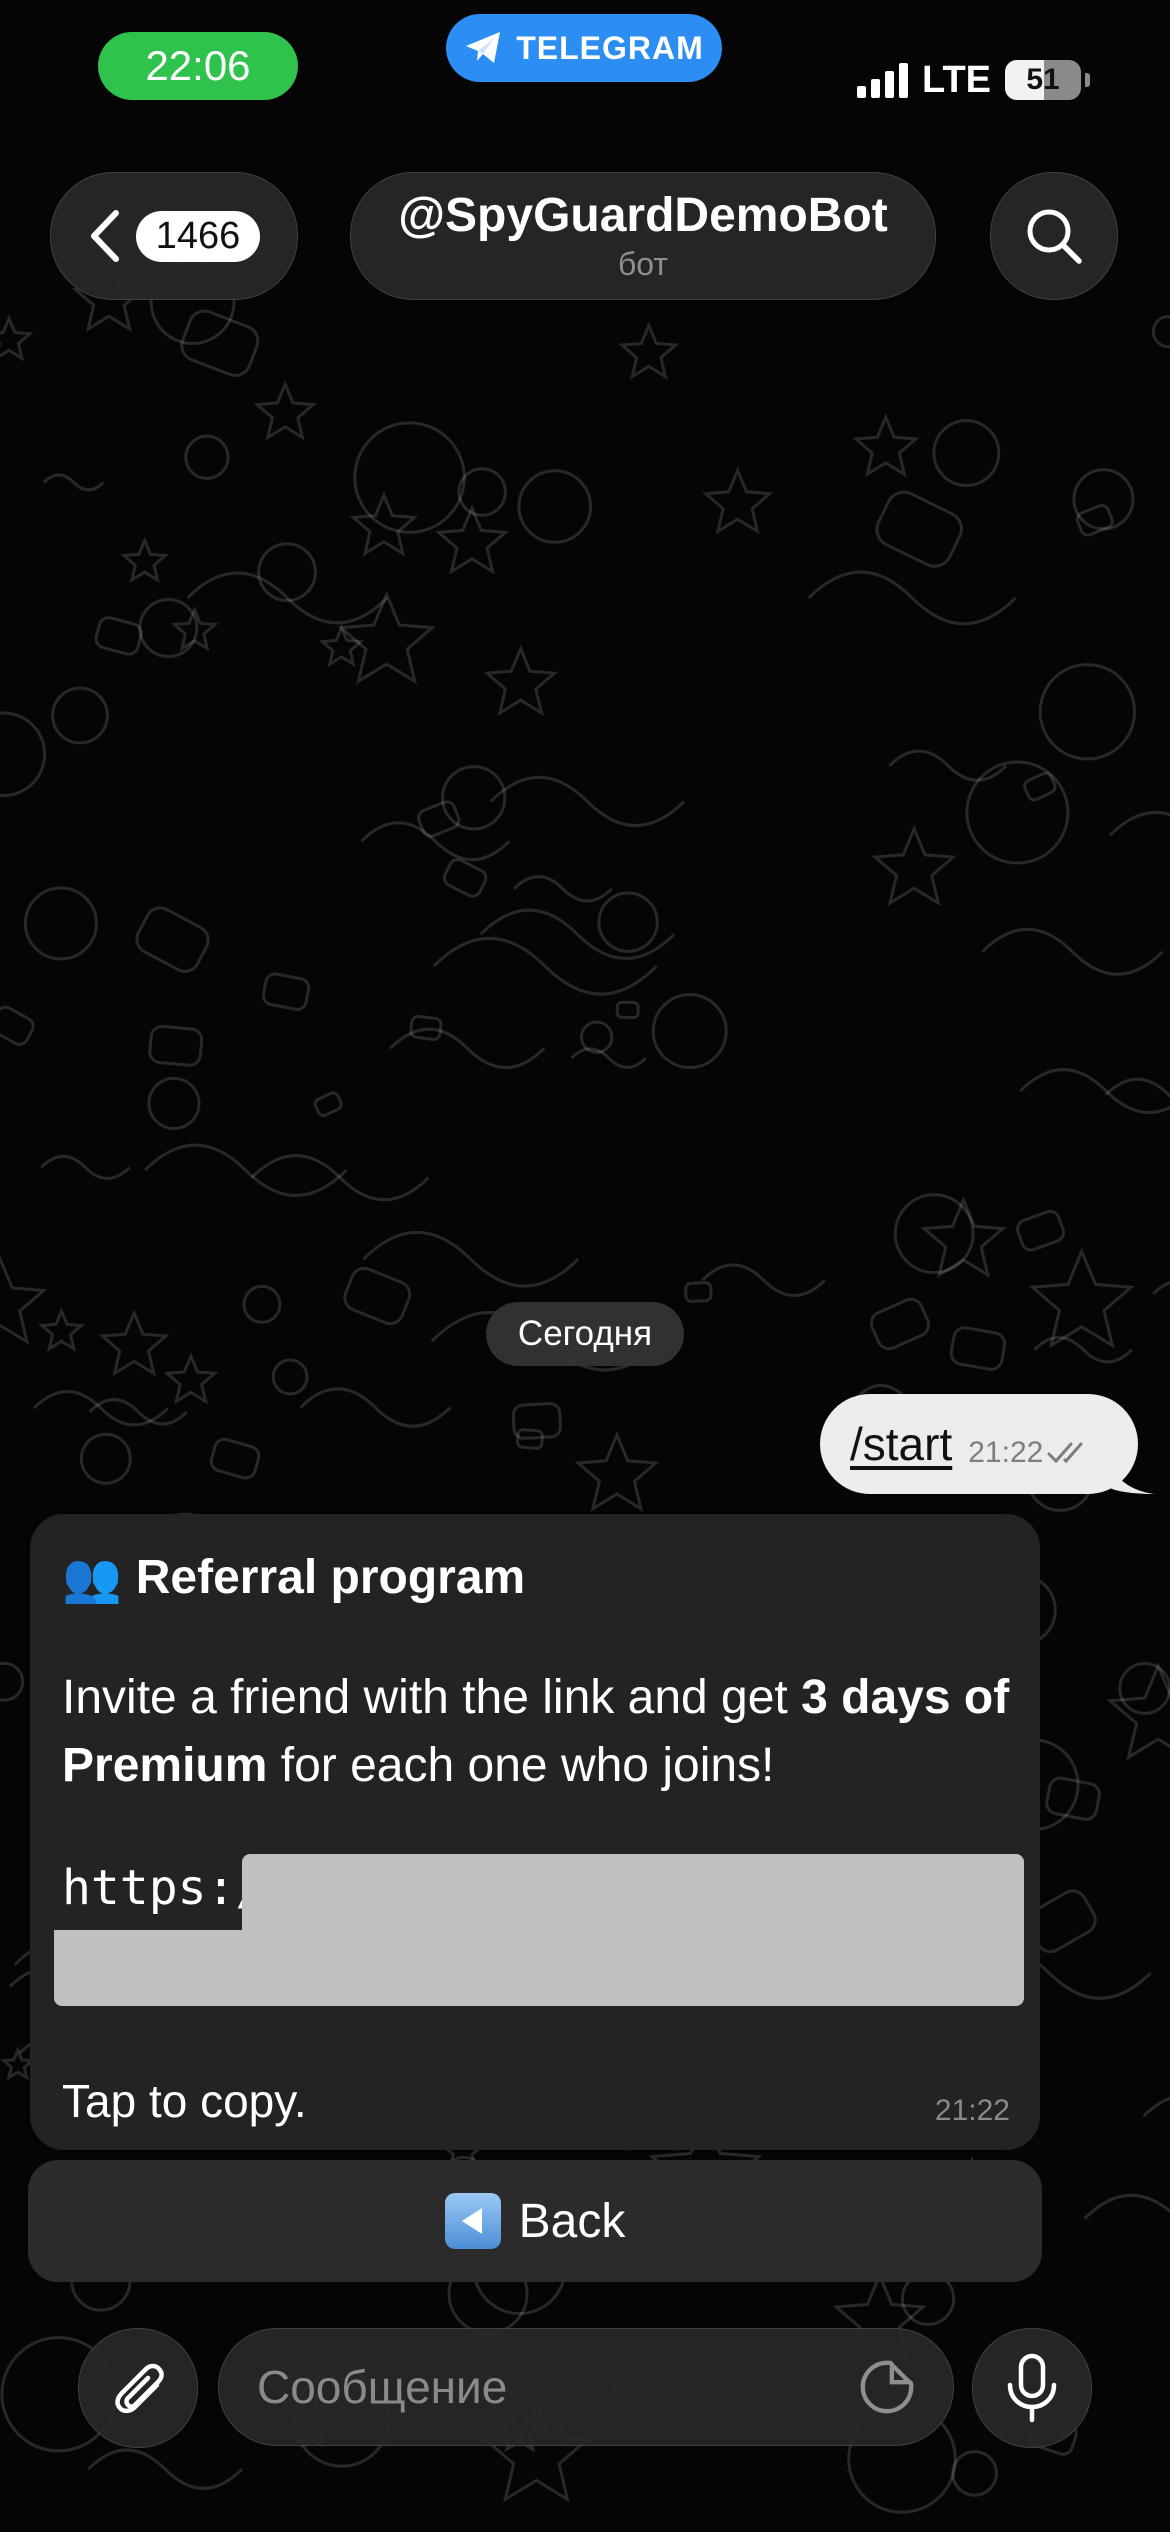  I want to click on search-button, so click(1054, 236).